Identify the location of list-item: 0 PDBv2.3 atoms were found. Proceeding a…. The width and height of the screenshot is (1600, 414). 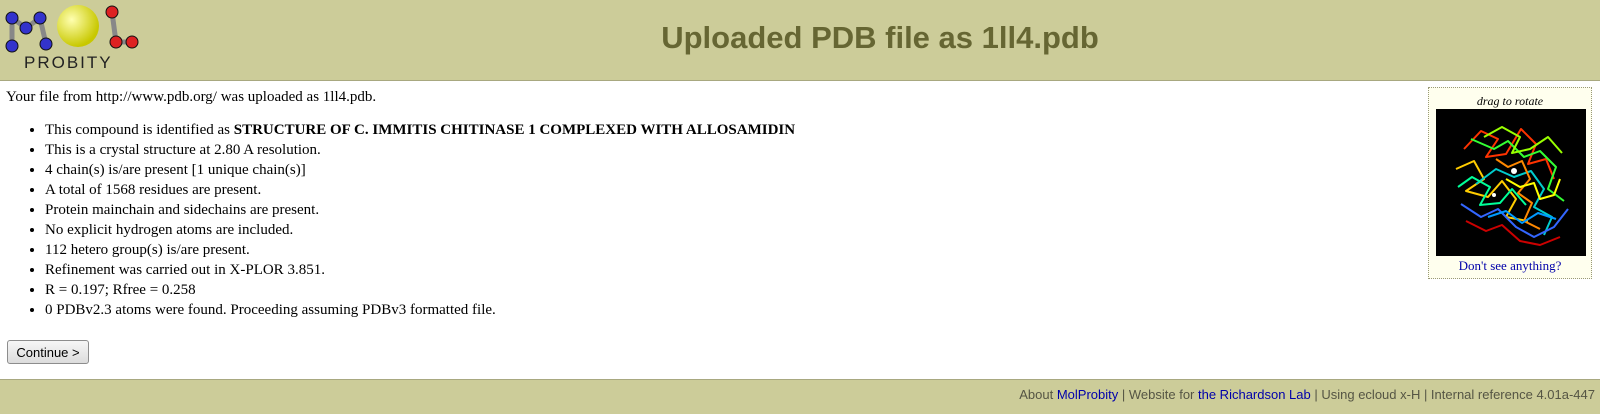
(420, 311).